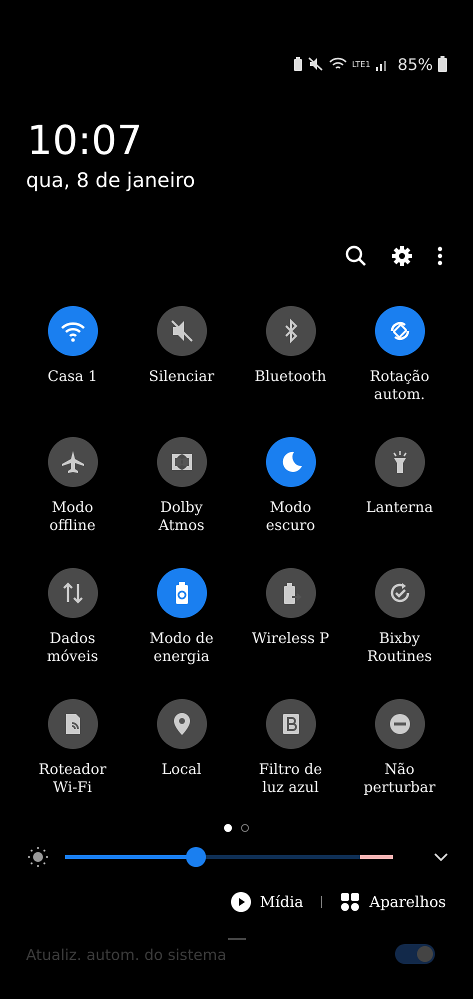  Describe the element at coordinates (440, 256) in the screenshot. I see `more-icon` at that location.